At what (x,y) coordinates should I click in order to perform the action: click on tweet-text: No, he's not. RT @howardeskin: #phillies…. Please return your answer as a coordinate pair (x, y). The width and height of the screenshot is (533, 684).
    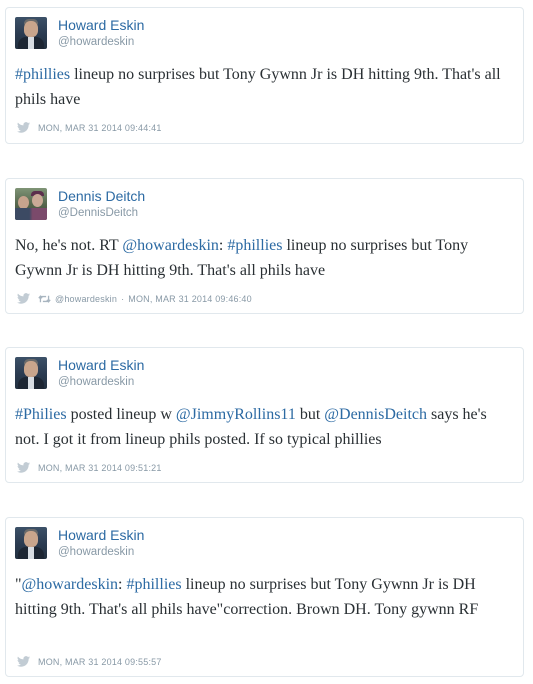
    Looking at the image, I should click on (265, 258).